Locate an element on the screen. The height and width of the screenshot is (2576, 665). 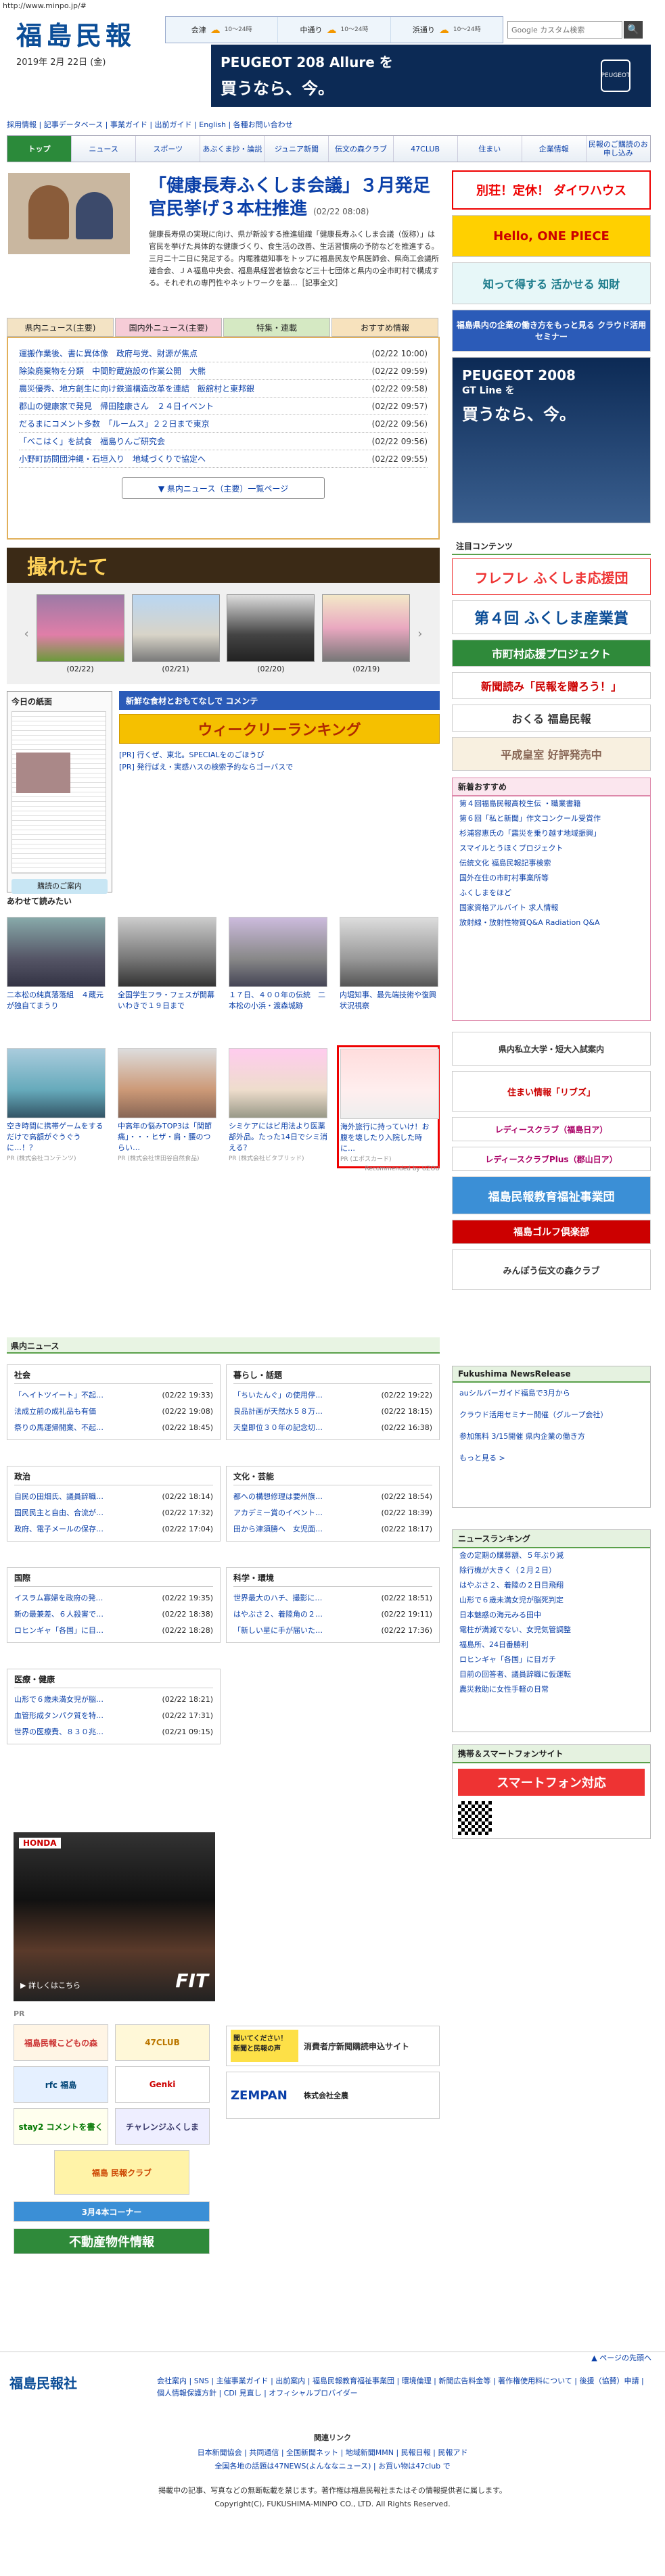
nav-subscribe: 民報のご購読のお申し込み is located at coordinates (618, 149).